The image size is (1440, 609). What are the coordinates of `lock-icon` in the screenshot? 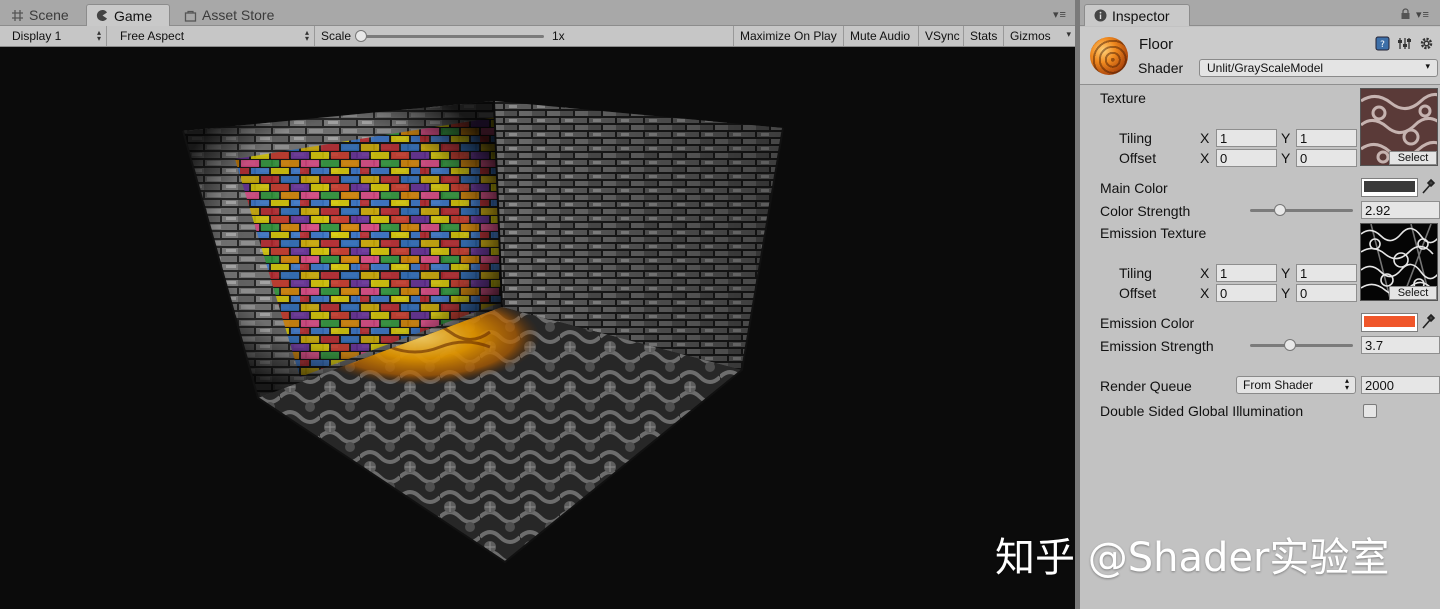 It's located at (1405, 13).